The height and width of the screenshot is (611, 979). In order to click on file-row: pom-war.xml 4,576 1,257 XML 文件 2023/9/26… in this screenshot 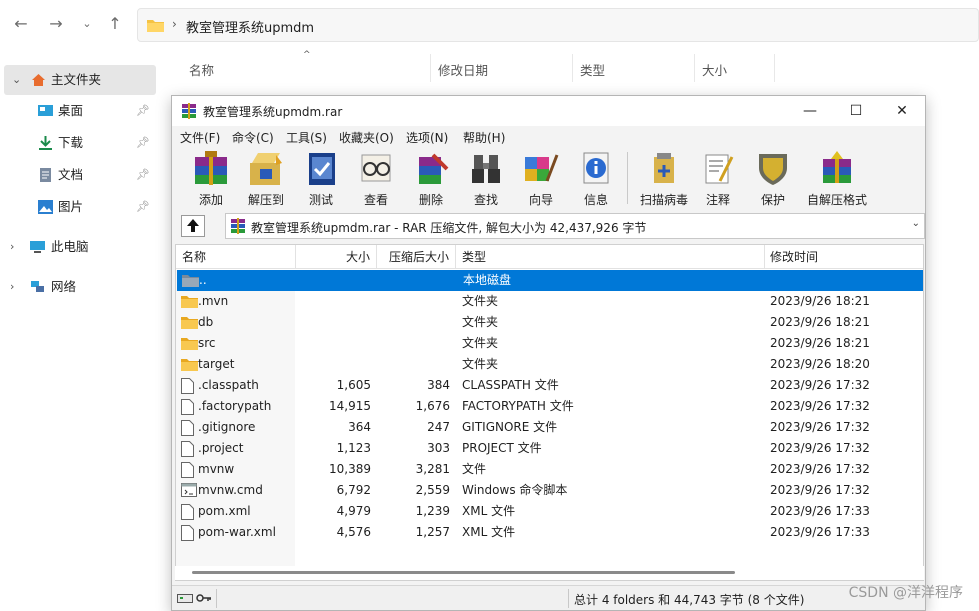, I will do `click(549, 532)`.